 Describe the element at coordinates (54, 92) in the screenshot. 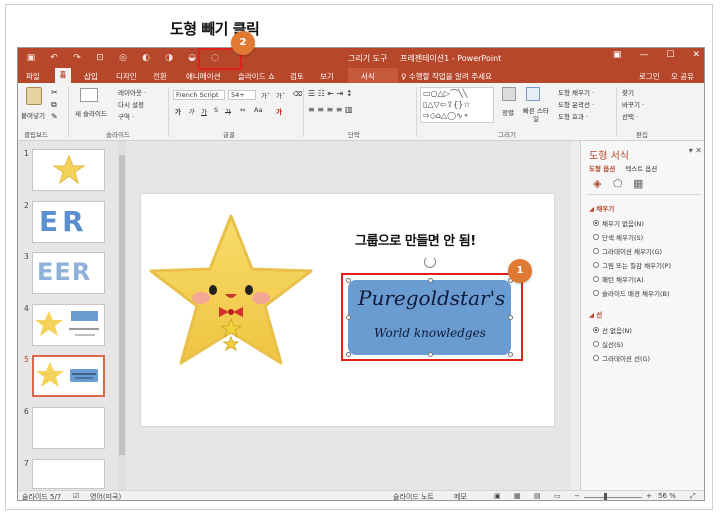

I see `cut-icon: ✂` at that location.